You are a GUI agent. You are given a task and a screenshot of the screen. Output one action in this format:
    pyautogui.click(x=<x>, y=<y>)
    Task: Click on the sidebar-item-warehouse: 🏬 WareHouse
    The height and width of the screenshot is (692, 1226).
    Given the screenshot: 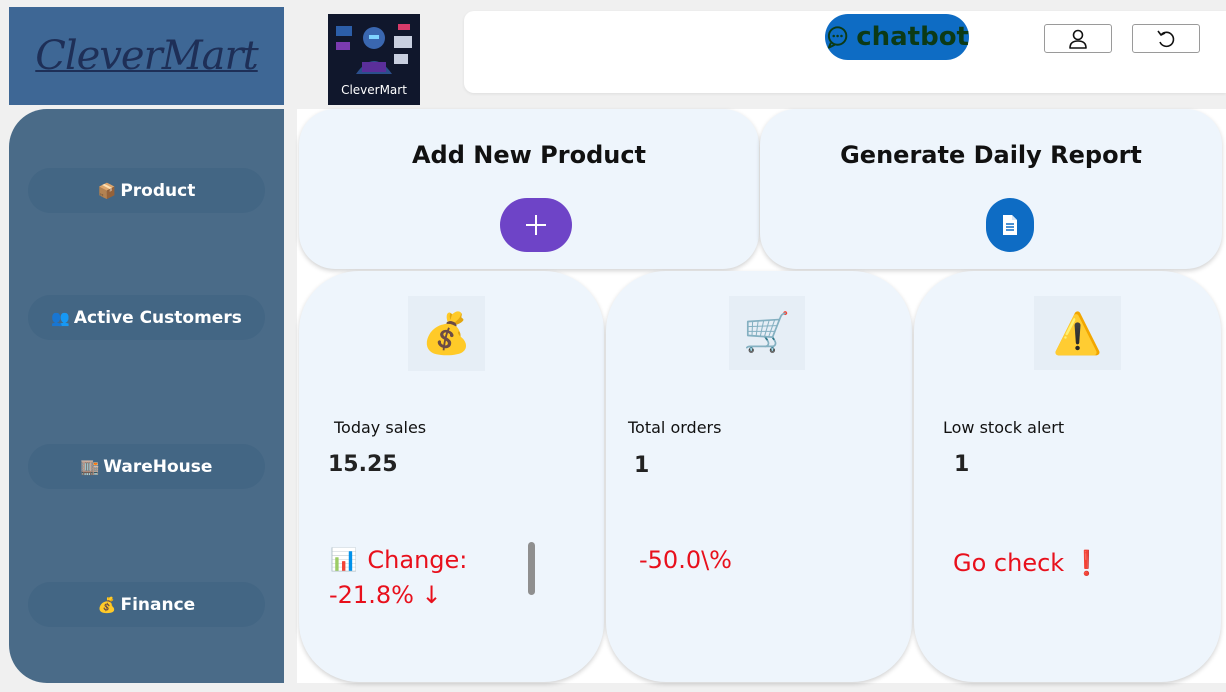 What is the action you would take?
    pyautogui.click(x=146, y=466)
    